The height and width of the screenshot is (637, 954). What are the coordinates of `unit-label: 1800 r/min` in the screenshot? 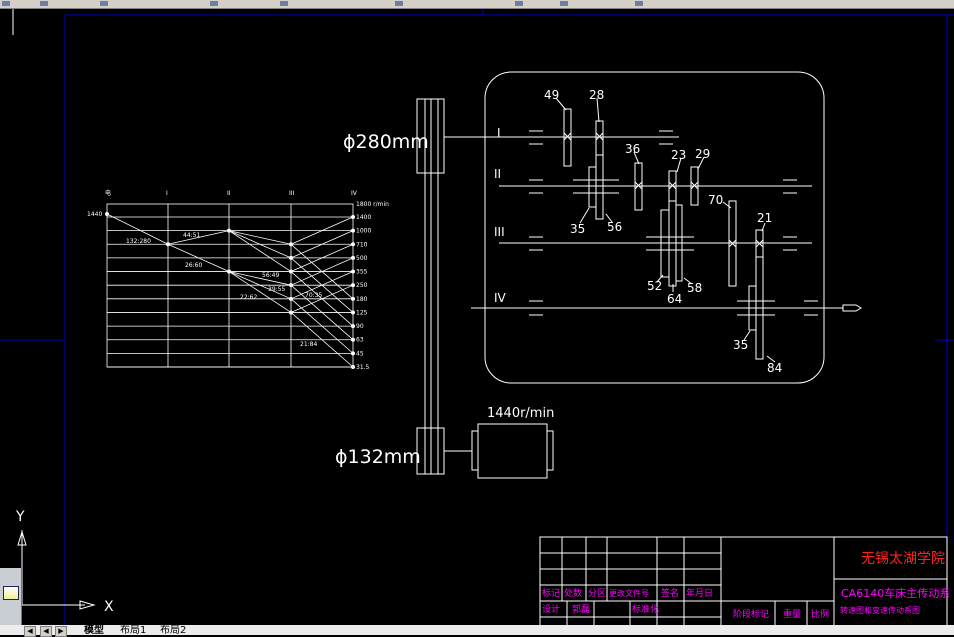 It's located at (372, 204).